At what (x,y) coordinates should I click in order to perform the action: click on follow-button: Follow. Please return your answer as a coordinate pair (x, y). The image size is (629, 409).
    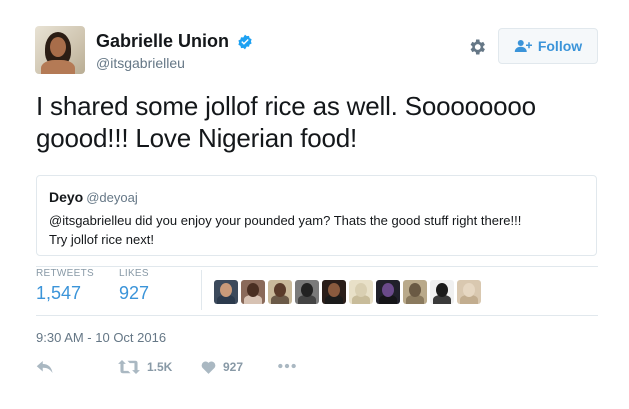
    Looking at the image, I should click on (548, 46).